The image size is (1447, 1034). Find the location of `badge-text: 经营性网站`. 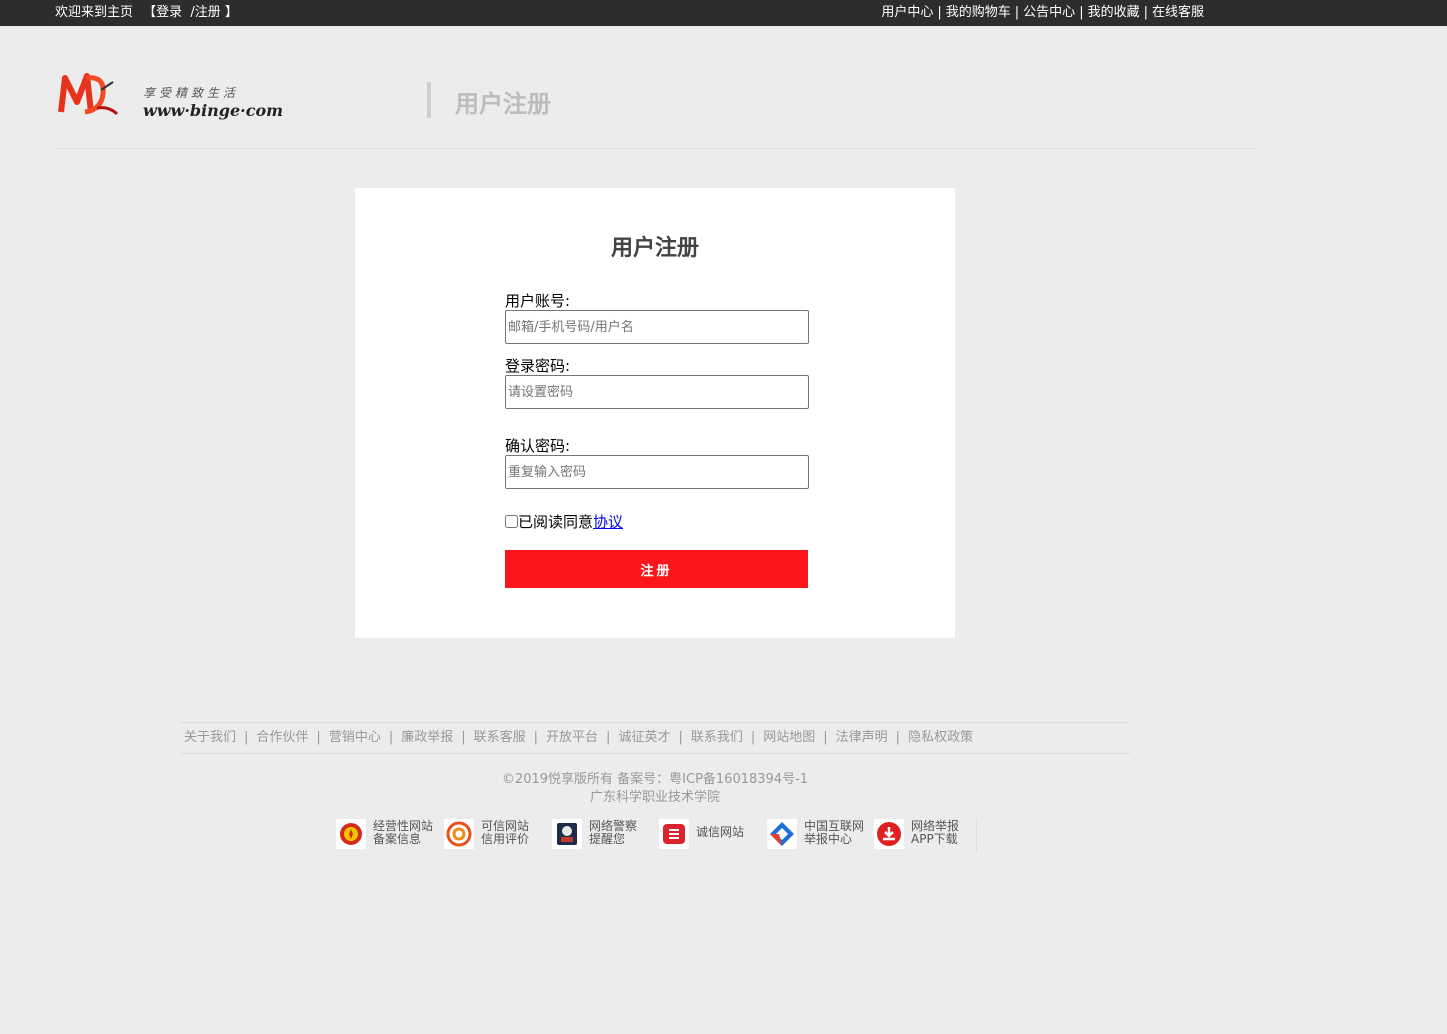

badge-text: 经营性网站 is located at coordinates (403, 826).